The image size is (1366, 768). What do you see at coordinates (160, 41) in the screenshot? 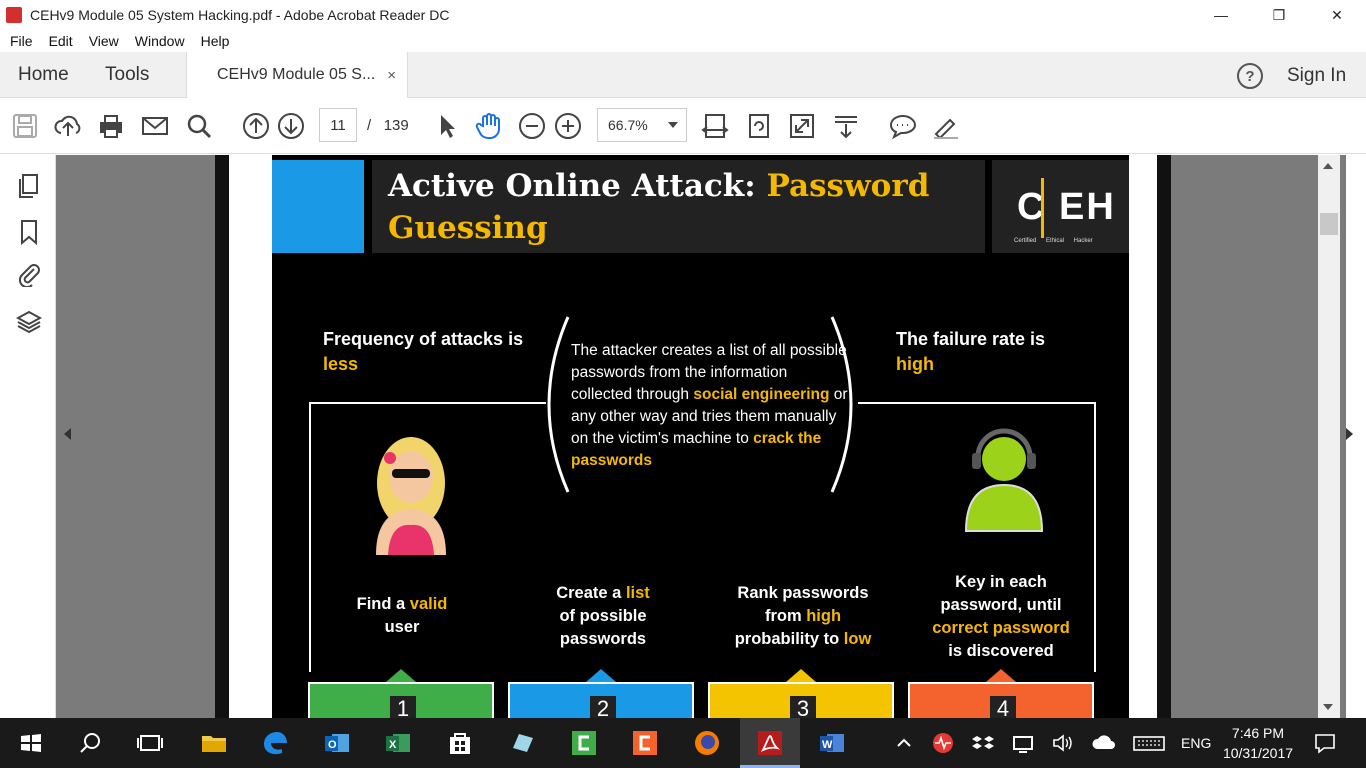
I see `menu-window: Window` at bounding box center [160, 41].